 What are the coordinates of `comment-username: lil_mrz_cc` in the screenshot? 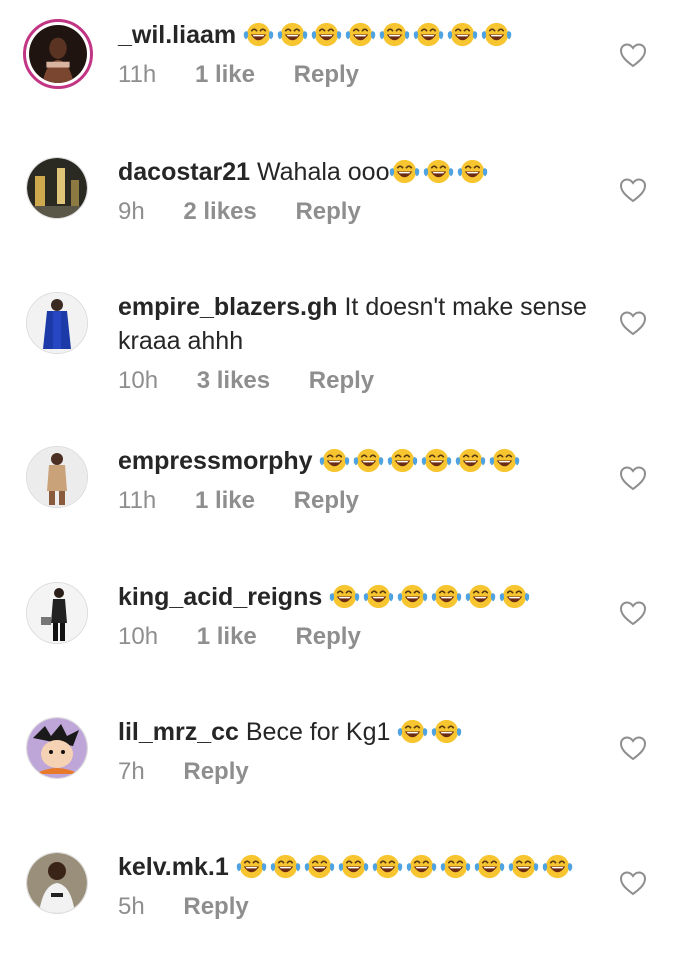 It's located at (178, 732).